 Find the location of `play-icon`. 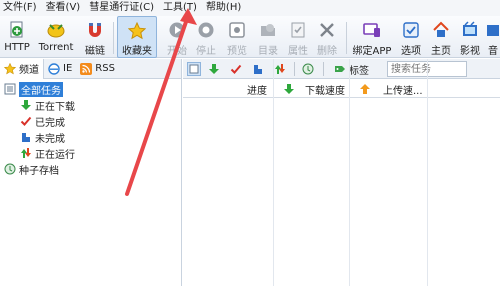

play-icon is located at coordinates (177, 30).